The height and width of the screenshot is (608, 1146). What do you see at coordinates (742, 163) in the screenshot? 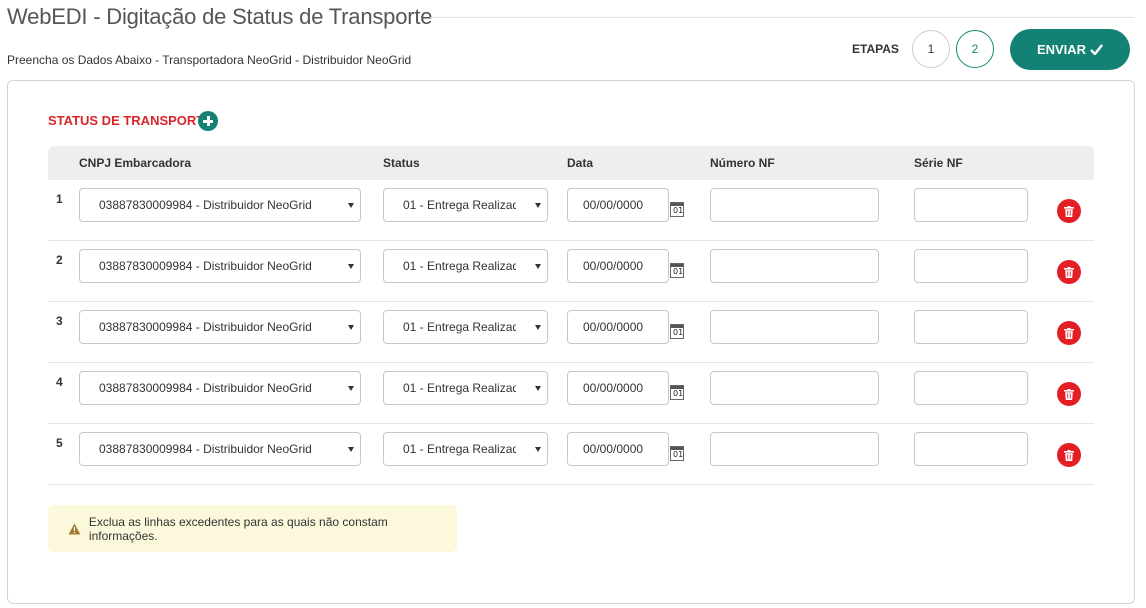
I see `column-header-nf-number: Número NF` at bounding box center [742, 163].